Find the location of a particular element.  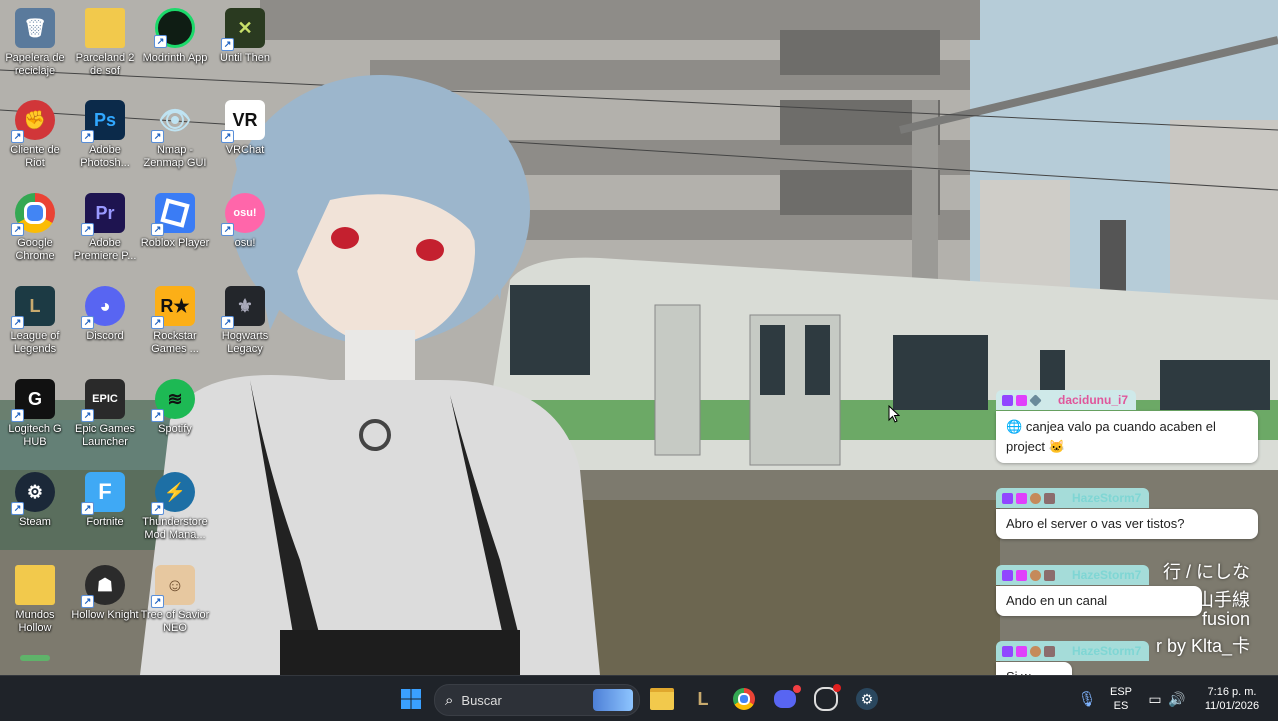

desktop-icon-recycle-bin: 🗑 Papelera de reciclaje is located at coordinates (35, 43).